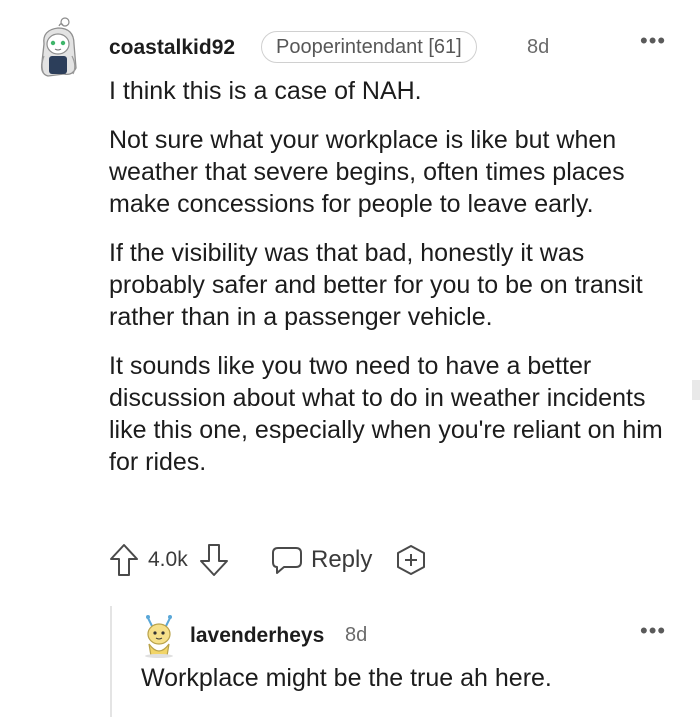  Describe the element at coordinates (159, 635) in the screenshot. I see `reply-avatar` at that location.